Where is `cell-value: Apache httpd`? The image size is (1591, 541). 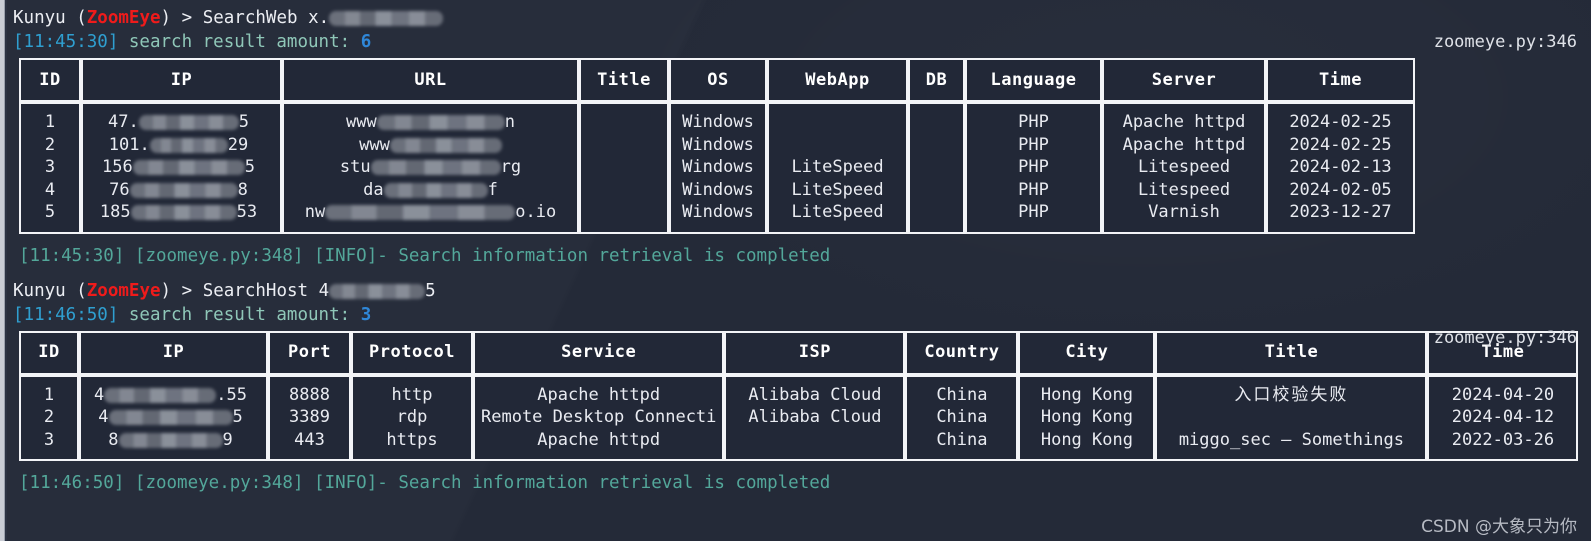
cell-value: Apache httpd is located at coordinates (1184, 144).